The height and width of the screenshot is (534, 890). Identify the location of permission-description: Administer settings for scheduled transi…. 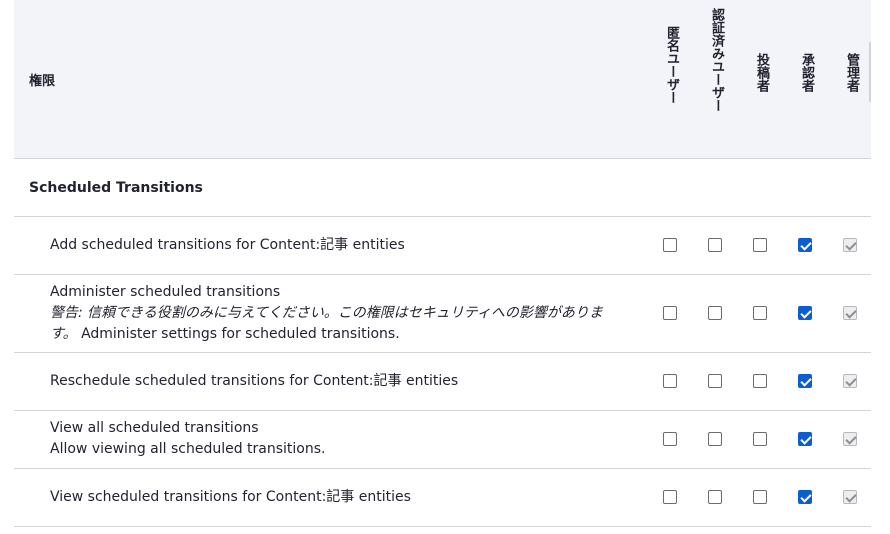
(240, 334).